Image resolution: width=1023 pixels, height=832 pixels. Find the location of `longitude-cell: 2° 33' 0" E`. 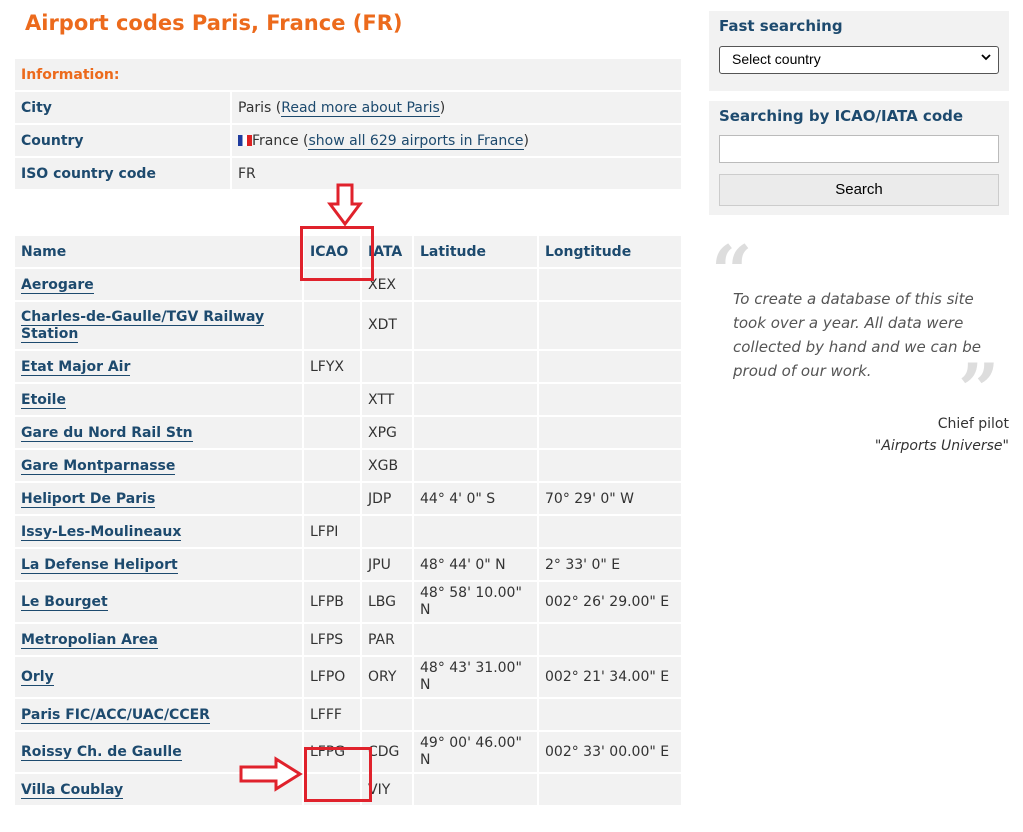

longitude-cell: 2° 33' 0" E is located at coordinates (610, 564).